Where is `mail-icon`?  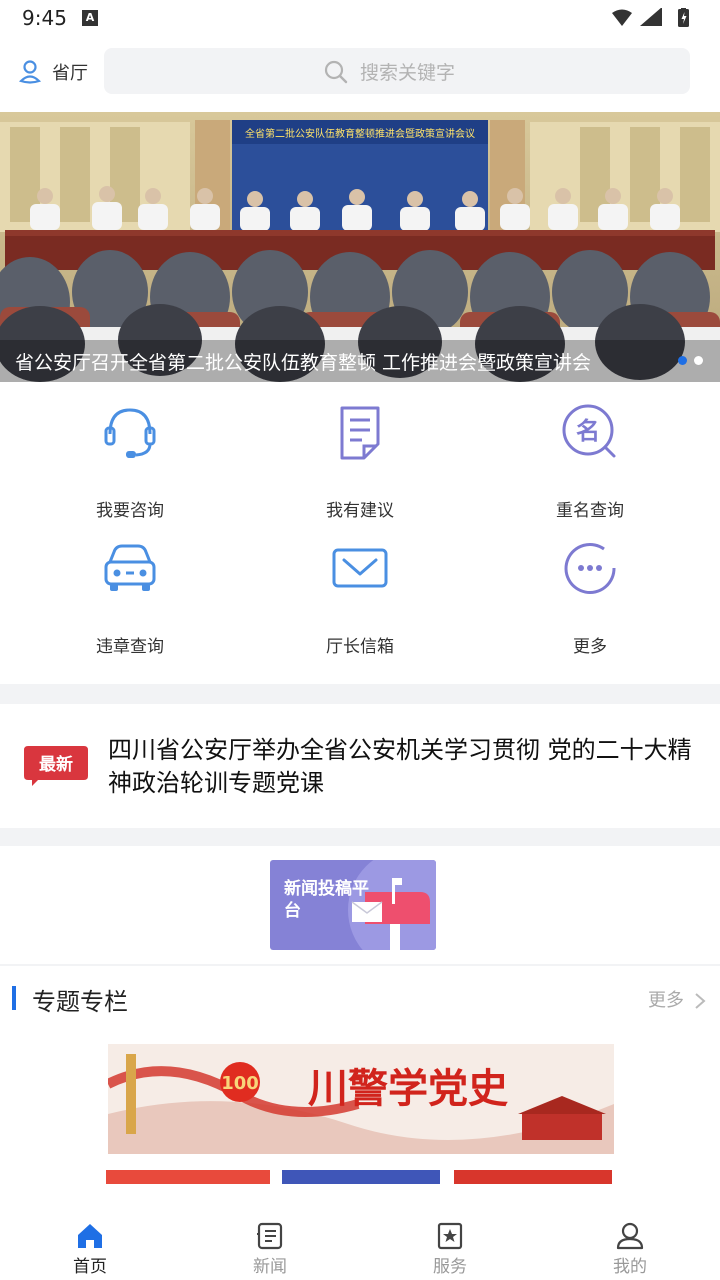
mail-icon is located at coordinates (360, 568).